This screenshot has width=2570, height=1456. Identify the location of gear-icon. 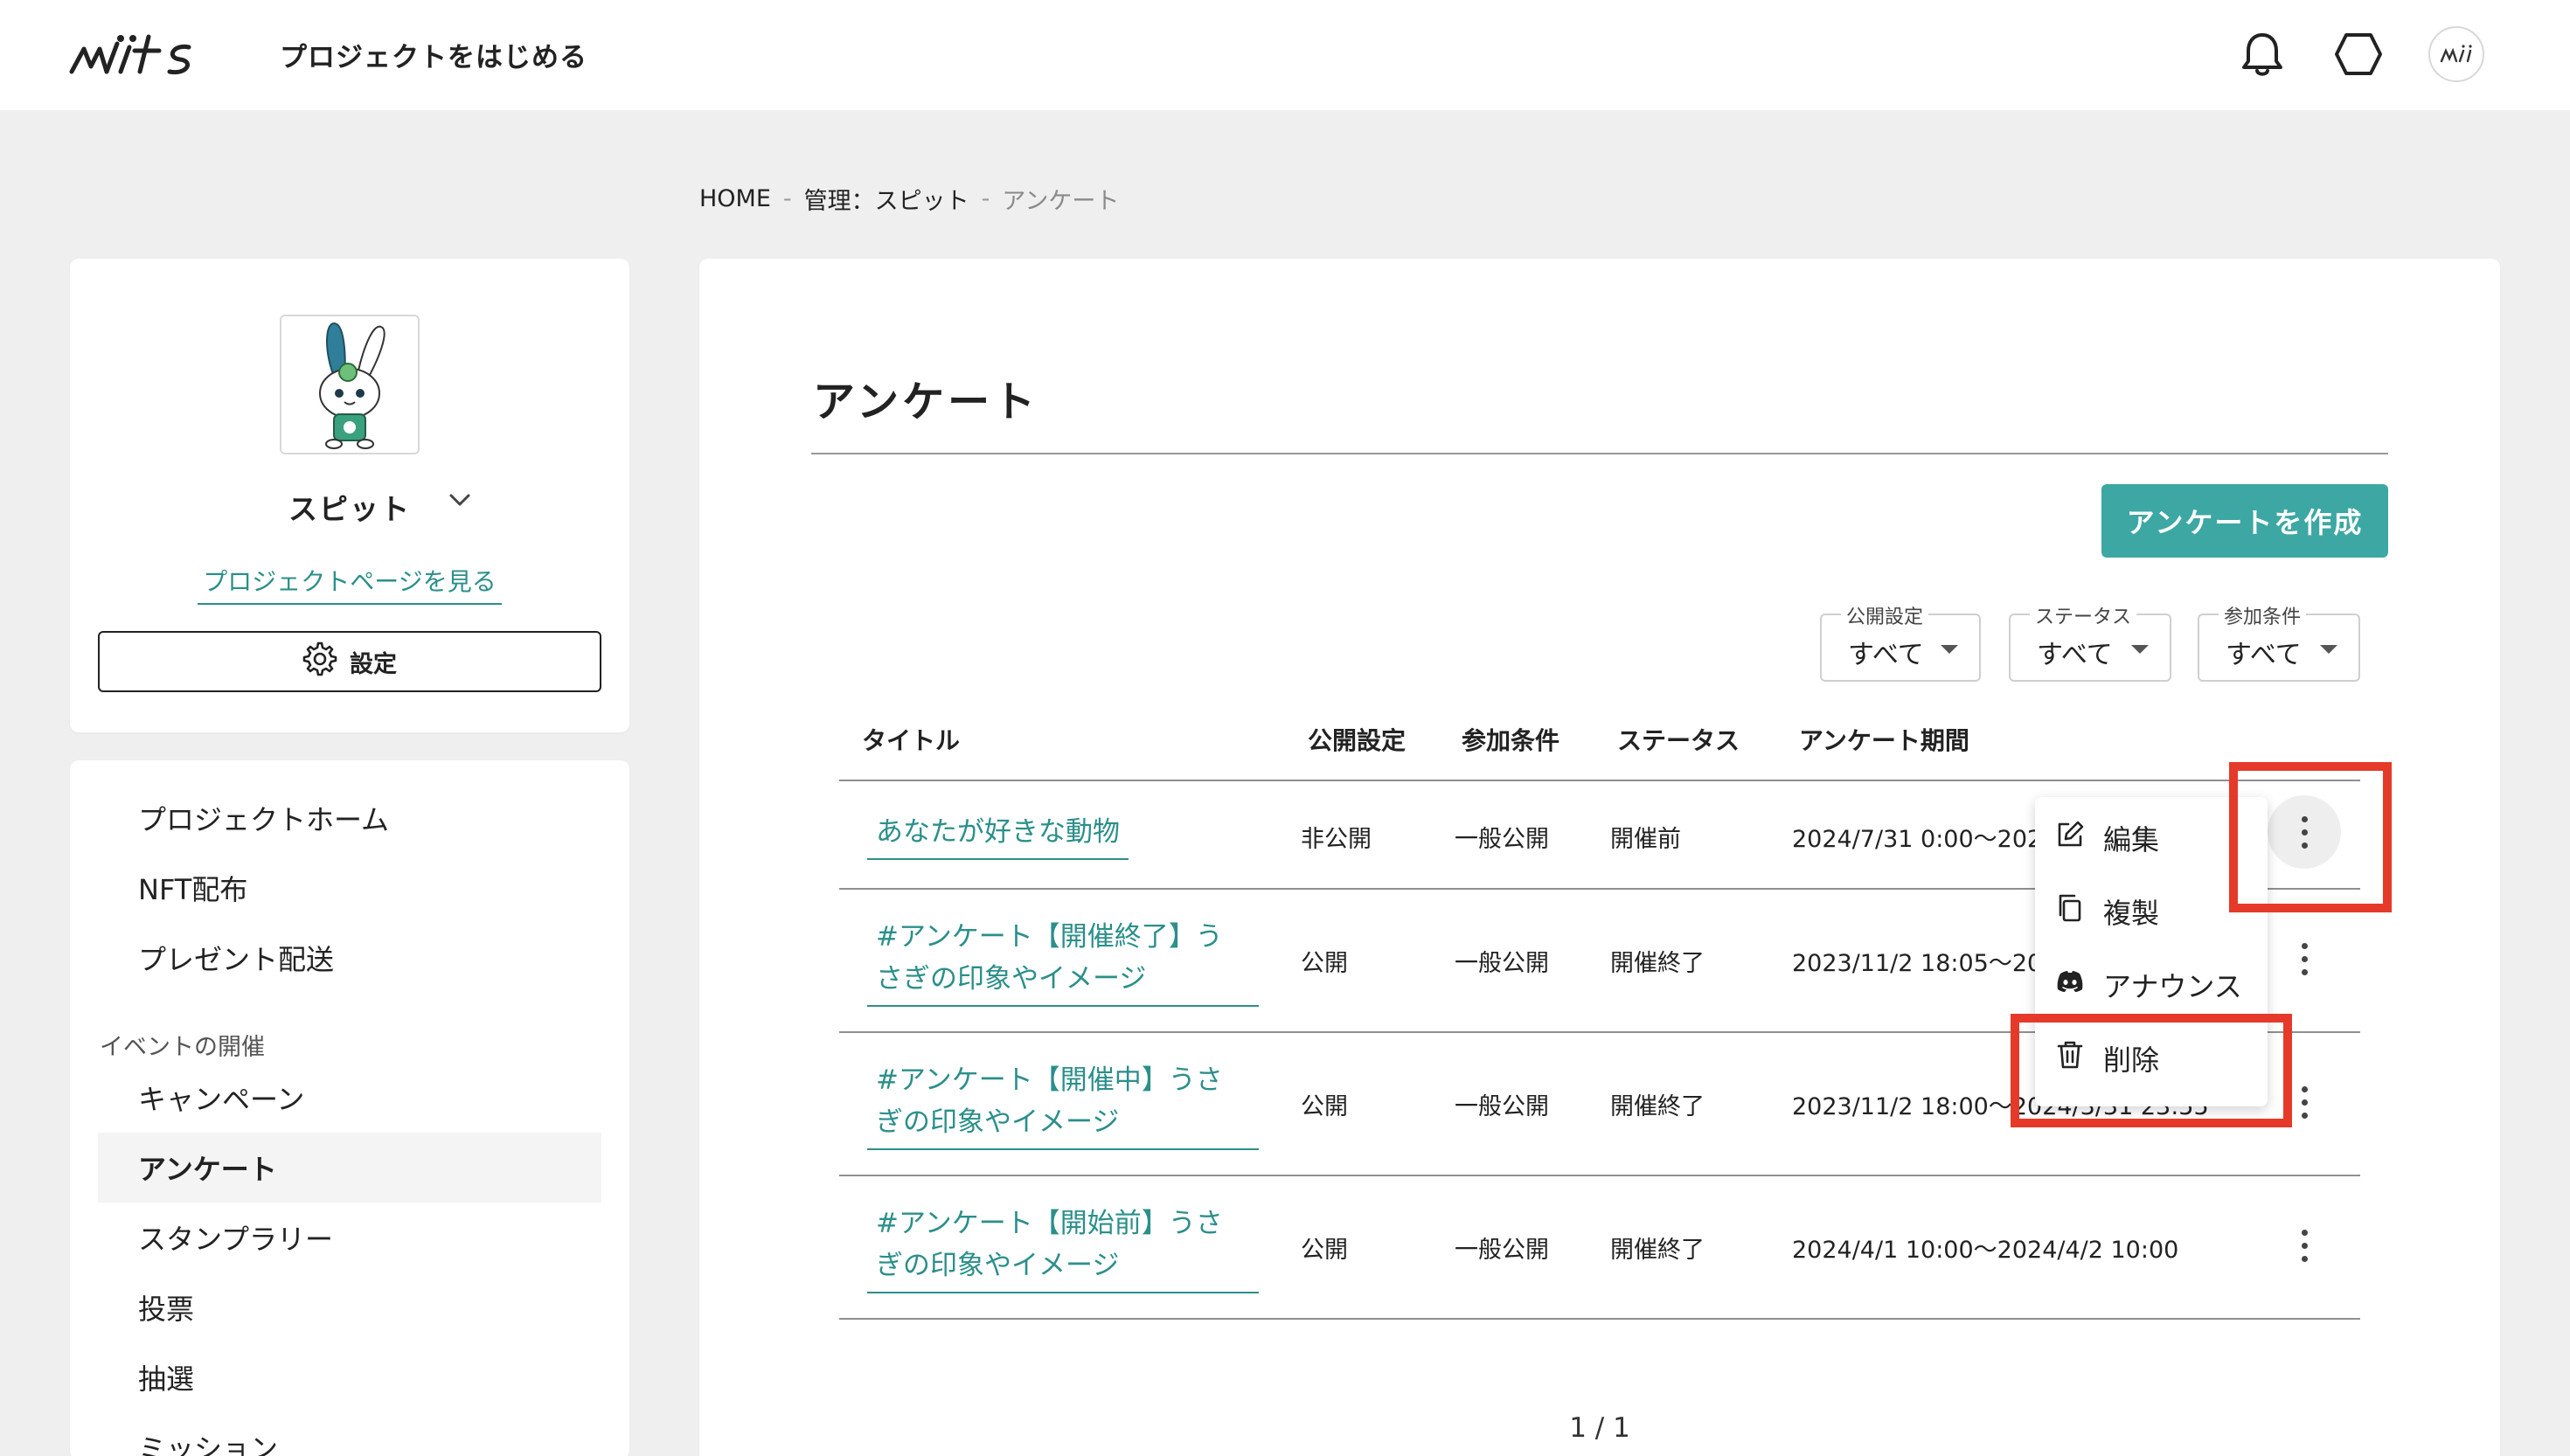
(319, 662).